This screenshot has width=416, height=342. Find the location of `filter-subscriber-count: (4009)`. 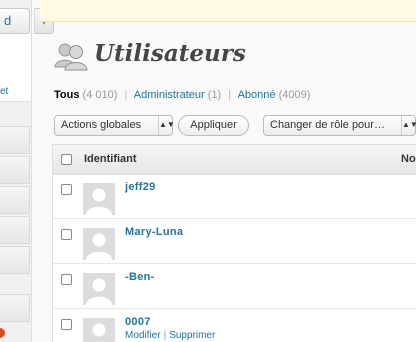

filter-subscriber-count: (4009) is located at coordinates (294, 95).